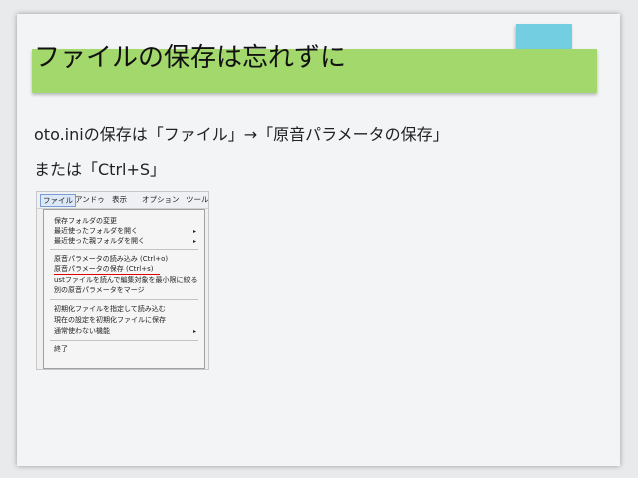  I want to click on menu-item-merge-params: 別の原音パラメータをマージ, so click(99, 290).